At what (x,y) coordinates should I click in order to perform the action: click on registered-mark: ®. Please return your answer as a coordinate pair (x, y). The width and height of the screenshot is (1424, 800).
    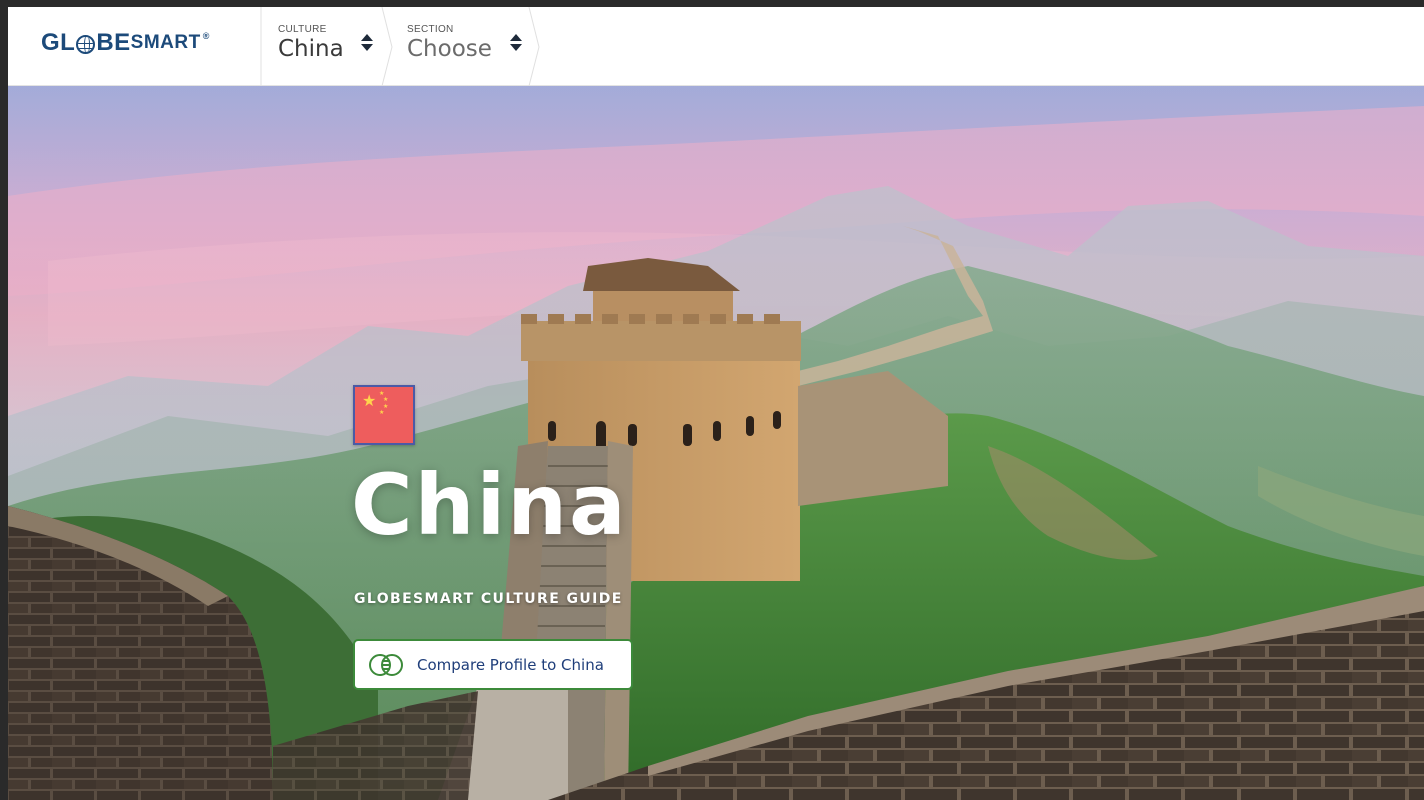
    Looking at the image, I should click on (206, 36).